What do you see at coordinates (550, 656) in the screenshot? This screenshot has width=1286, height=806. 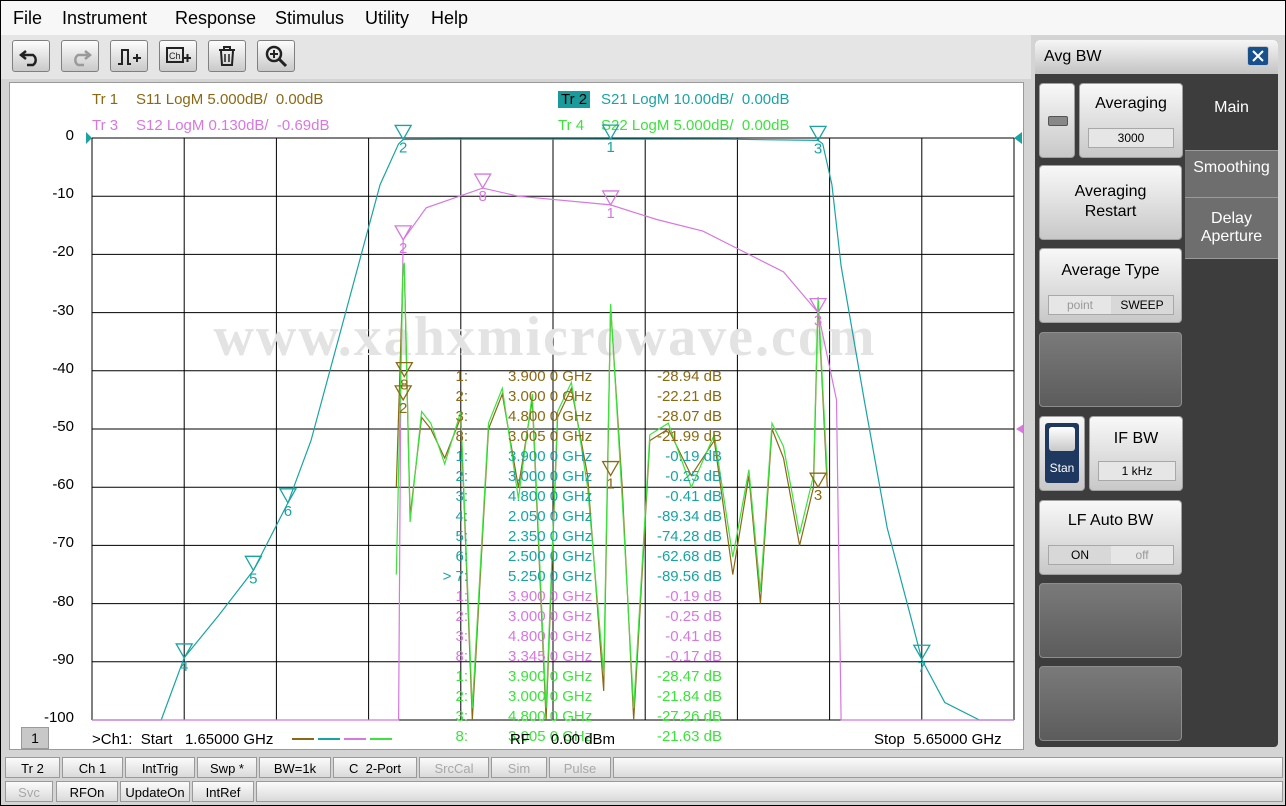 I see `marker-row-frequency: 3.345 0 GHz` at bounding box center [550, 656].